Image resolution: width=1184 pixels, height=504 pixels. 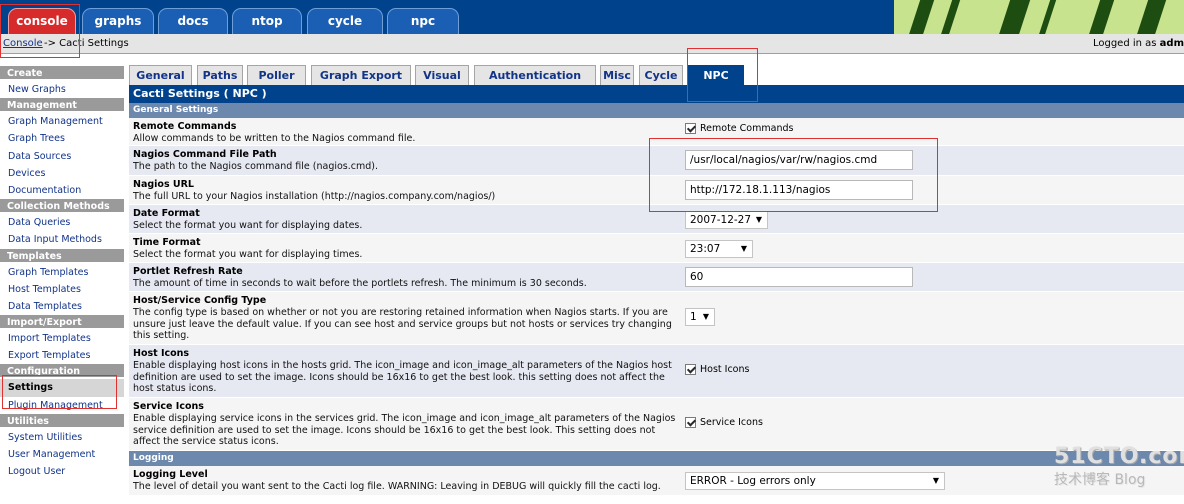 What do you see at coordinates (690, 422) in the screenshot?
I see `service-icons-checkbox` at bounding box center [690, 422].